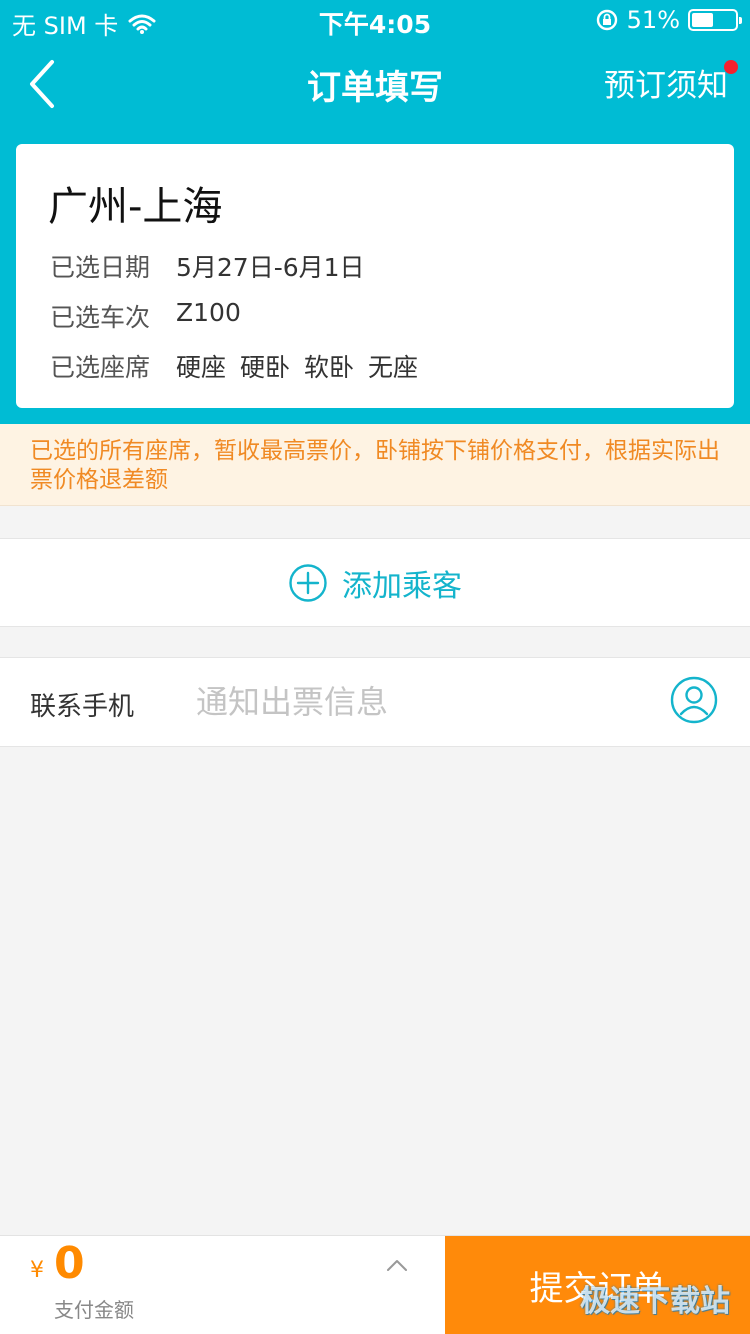  Describe the element at coordinates (42, 84) in the screenshot. I see `chevron-left-icon` at that location.